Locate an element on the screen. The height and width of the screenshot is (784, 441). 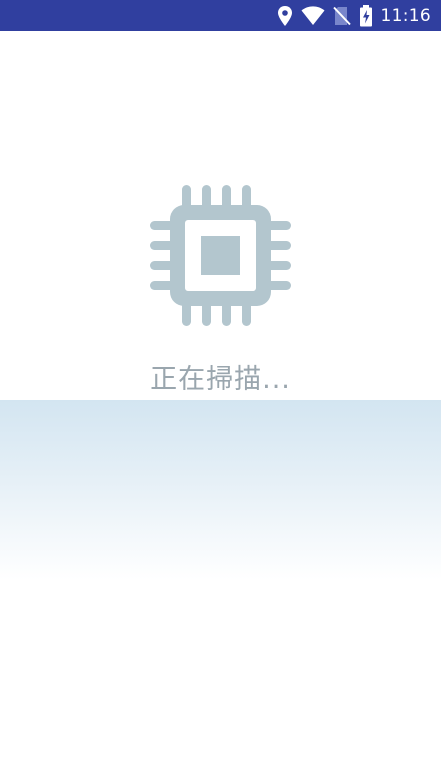
battery-charging-icon is located at coordinates (366, 16).